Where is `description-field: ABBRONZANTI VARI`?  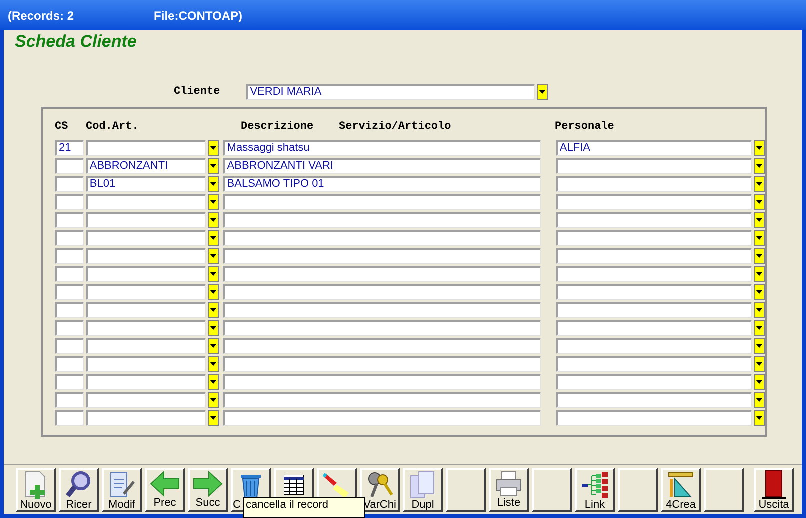 description-field: ABBRONZANTI VARI is located at coordinates (382, 166).